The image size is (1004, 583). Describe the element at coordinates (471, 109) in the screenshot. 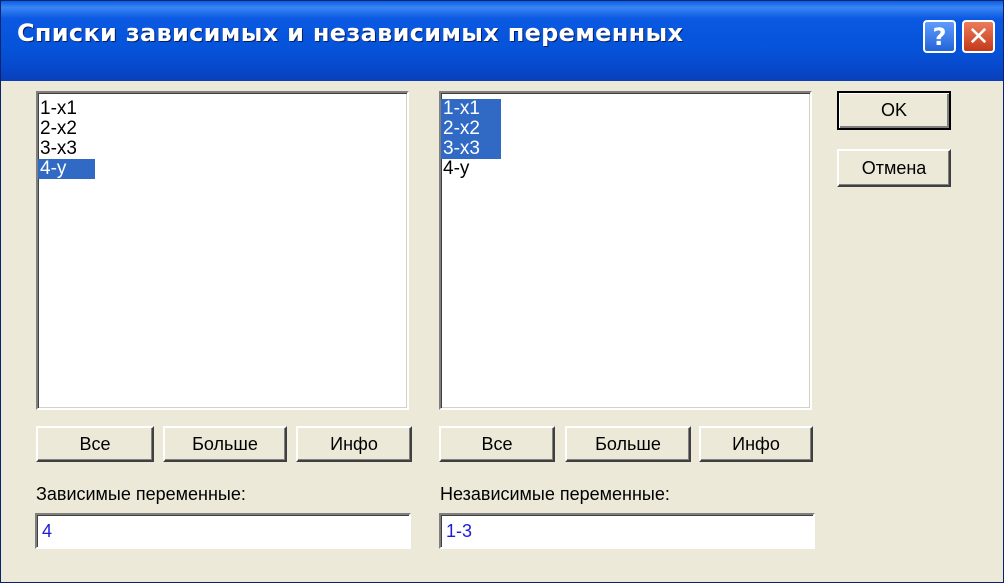

I see `list-item-selected: 1-x1` at that location.